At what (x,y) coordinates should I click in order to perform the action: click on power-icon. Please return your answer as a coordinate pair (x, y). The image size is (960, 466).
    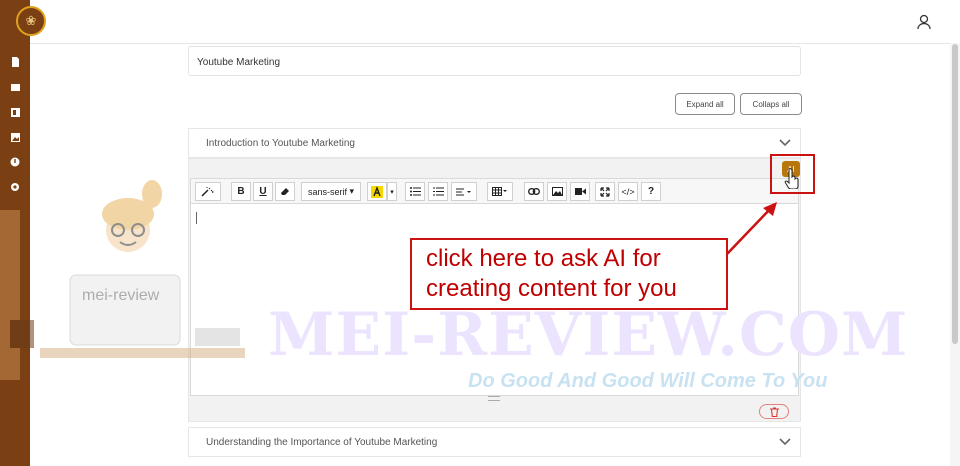
    Looking at the image, I should click on (15, 162).